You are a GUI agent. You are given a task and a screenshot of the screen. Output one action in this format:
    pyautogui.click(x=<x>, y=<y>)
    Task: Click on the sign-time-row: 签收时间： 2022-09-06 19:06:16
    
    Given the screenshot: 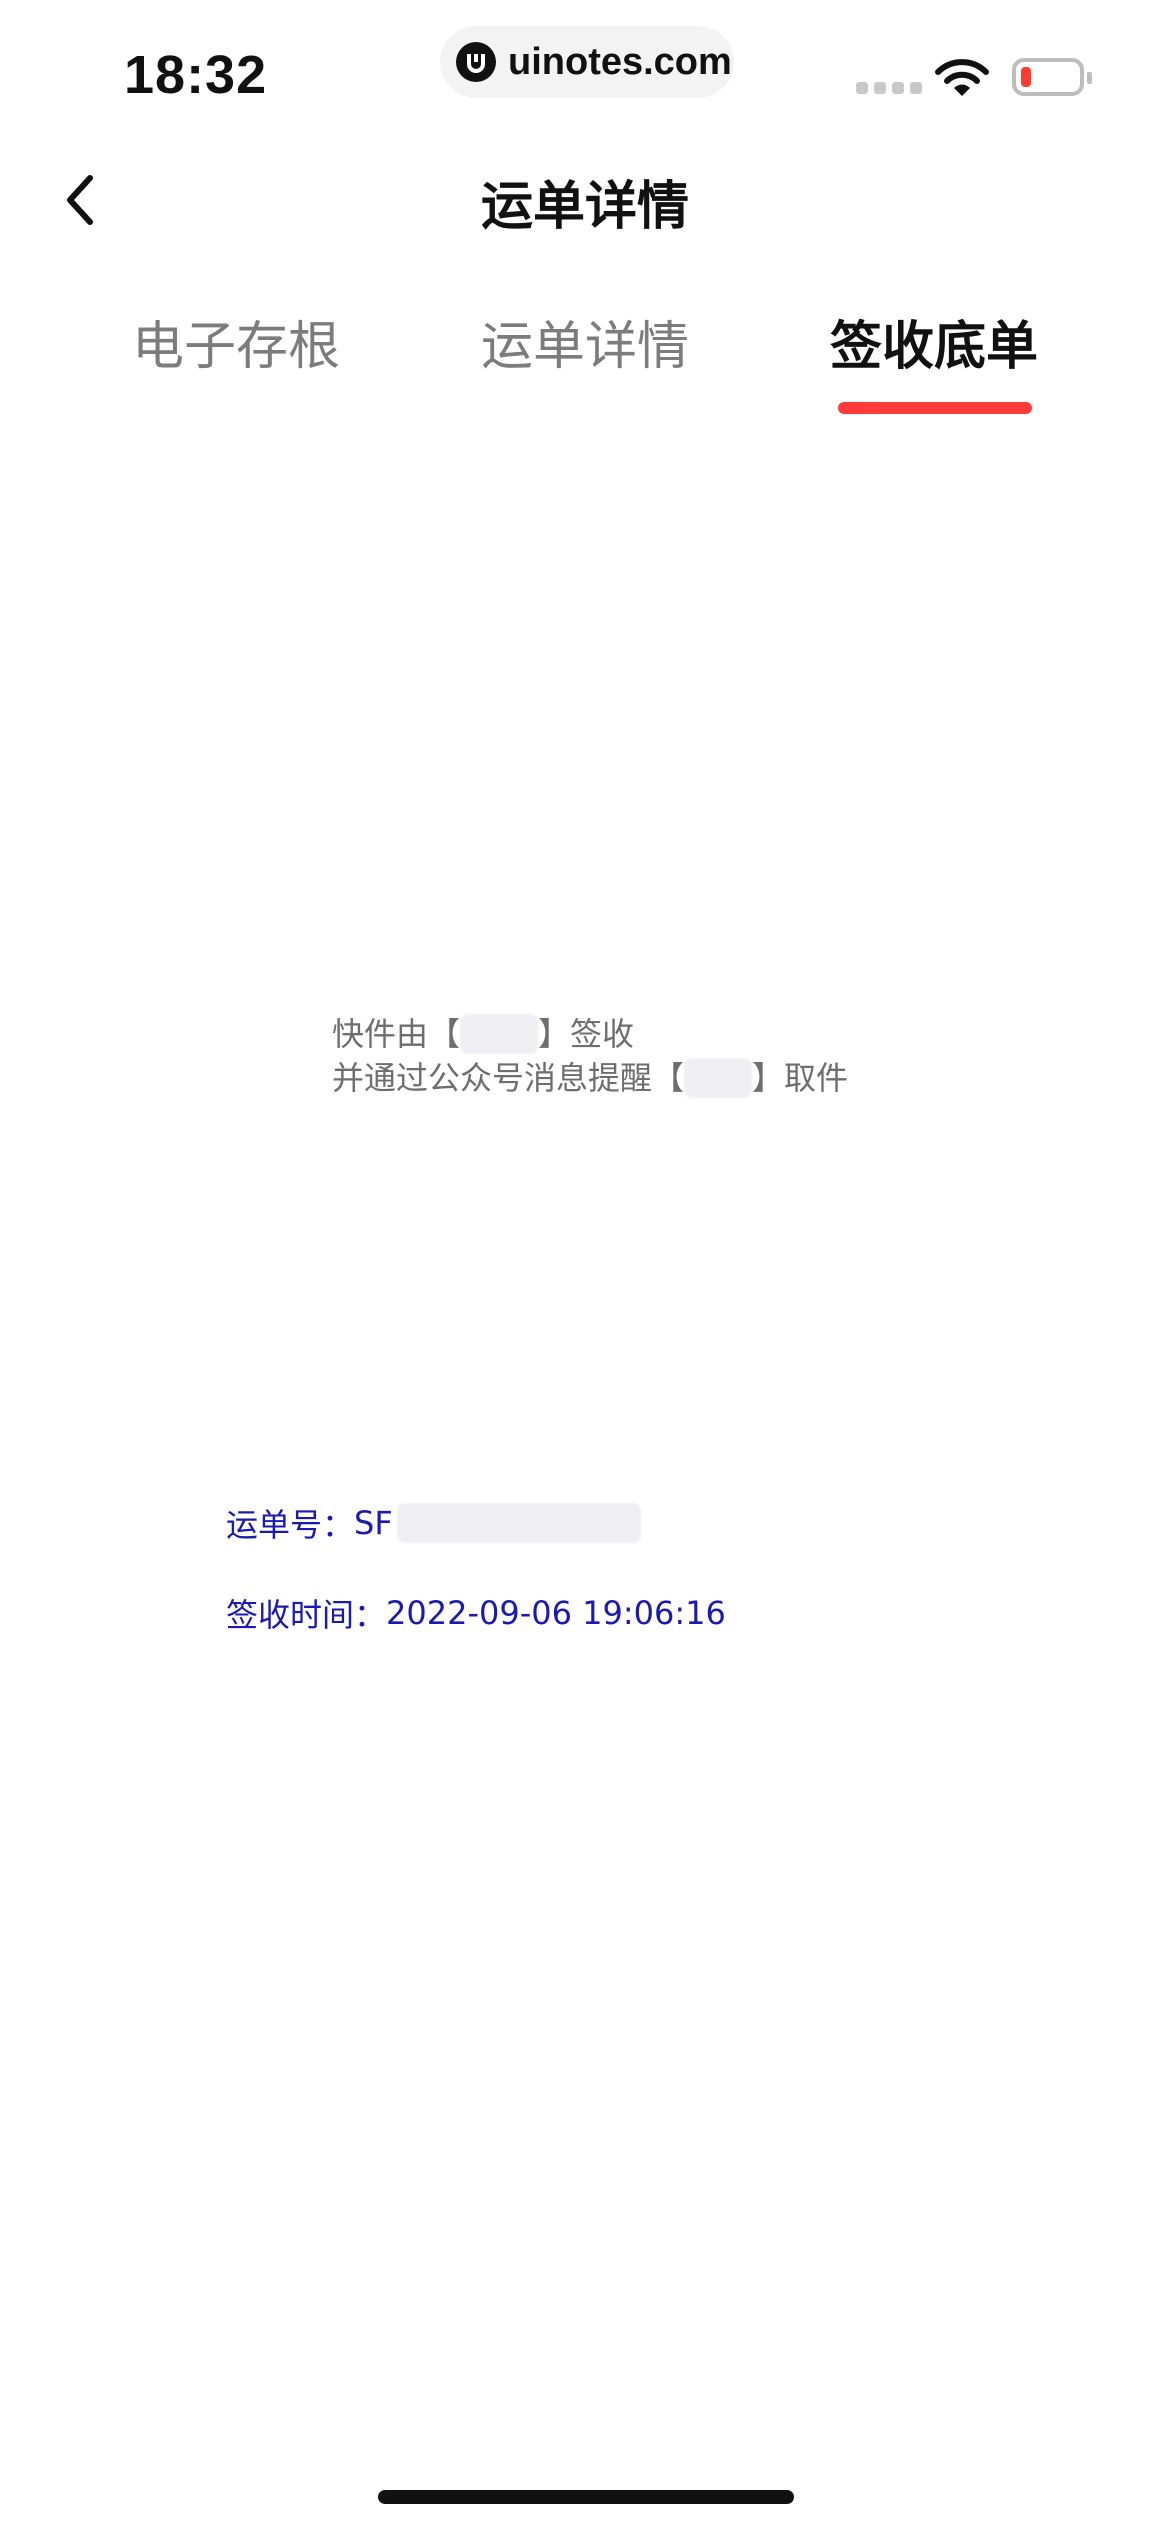 What is the action you would take?
    pyautogui.click(x=476, y=1613)
    